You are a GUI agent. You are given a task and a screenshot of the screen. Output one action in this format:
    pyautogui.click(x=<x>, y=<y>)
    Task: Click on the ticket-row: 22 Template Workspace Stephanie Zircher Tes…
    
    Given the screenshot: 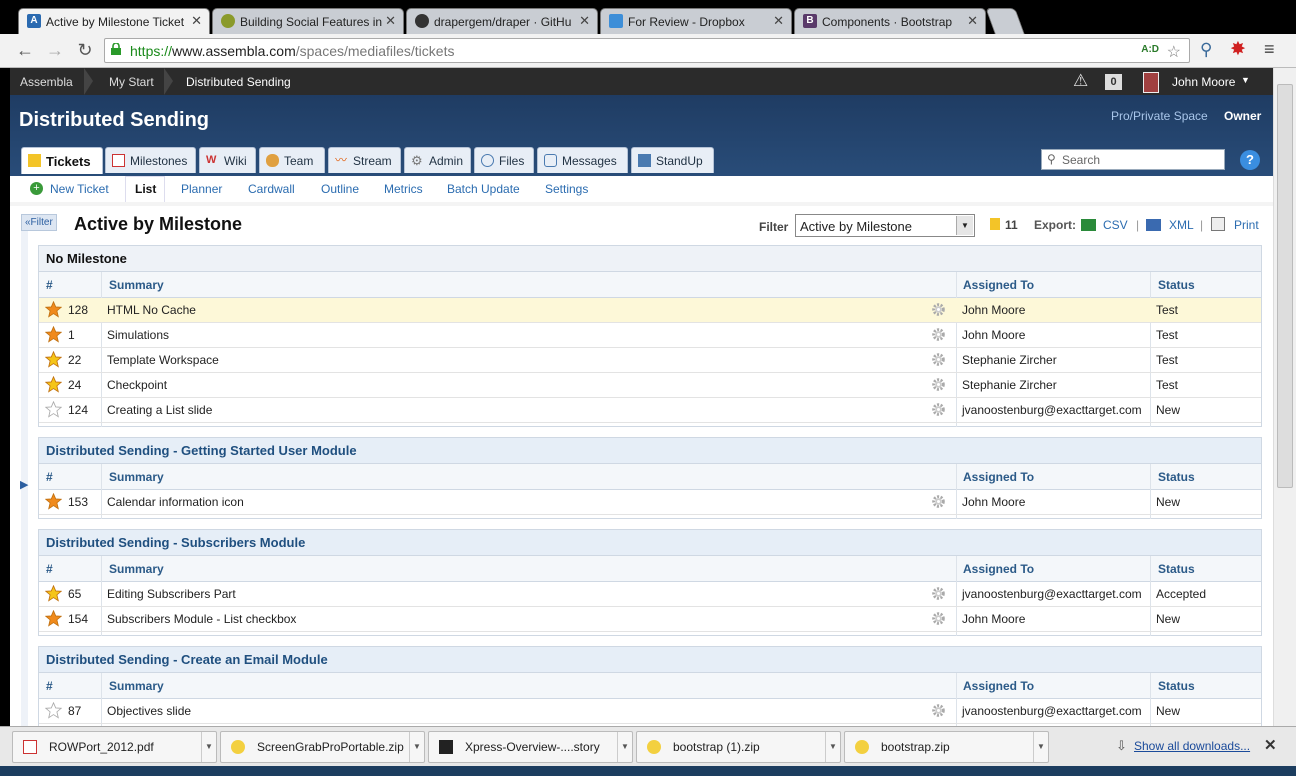 What is the action you would take?
    pyautogui.click(x=650, y=360)
    